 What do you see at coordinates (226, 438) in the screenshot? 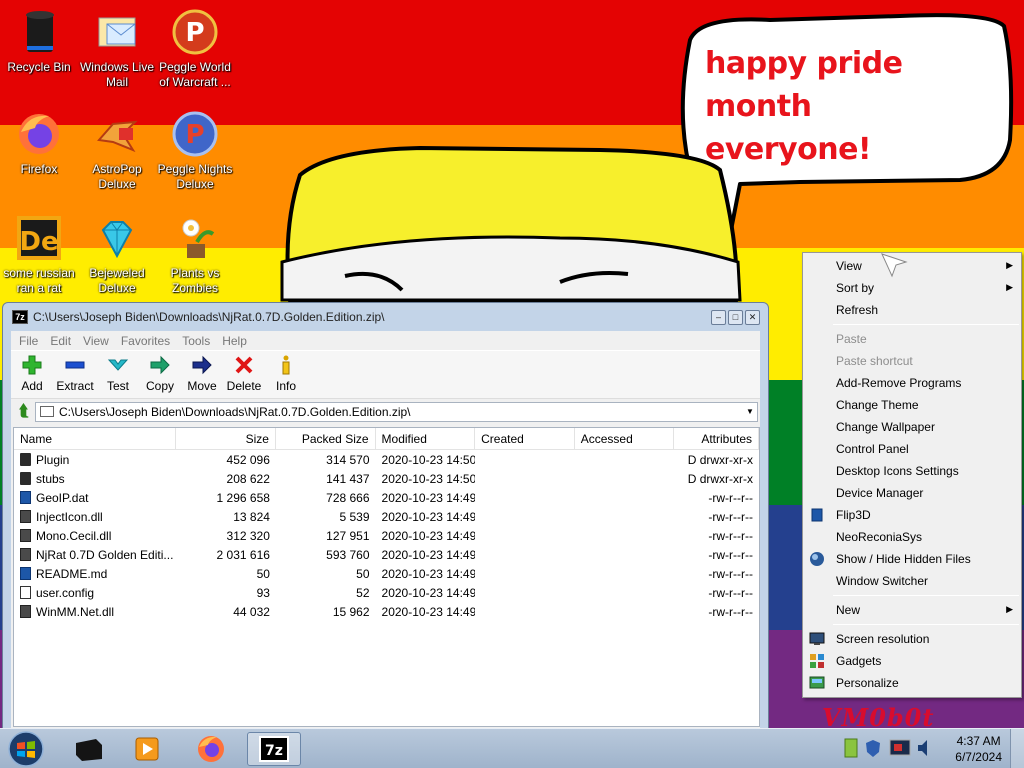
I see `column-size: Size` at bounding box center [226, 438].